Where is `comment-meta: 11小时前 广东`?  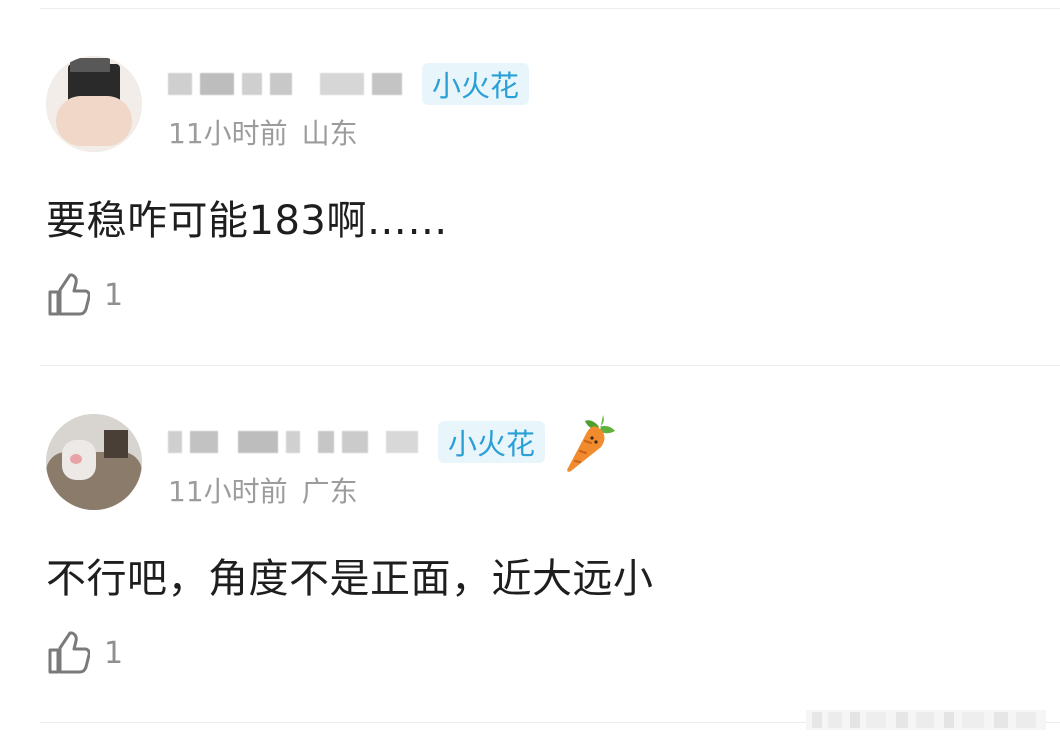 comment-meta: 11小时前 广东 is located at coordinates (263, 490).